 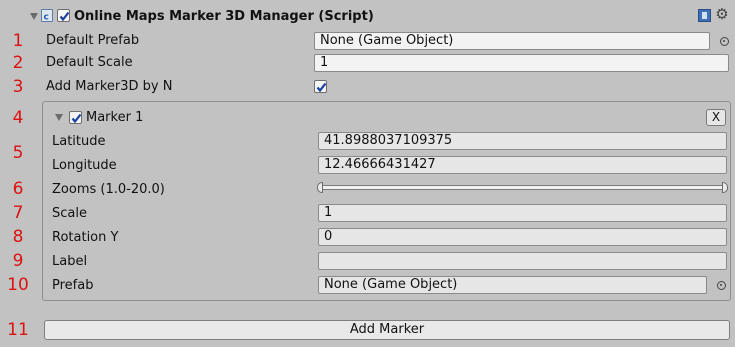 What do you see at coordinates (18, 261) in the screenshot?
I see `row-number: 9` at bounding box center [18, 261].